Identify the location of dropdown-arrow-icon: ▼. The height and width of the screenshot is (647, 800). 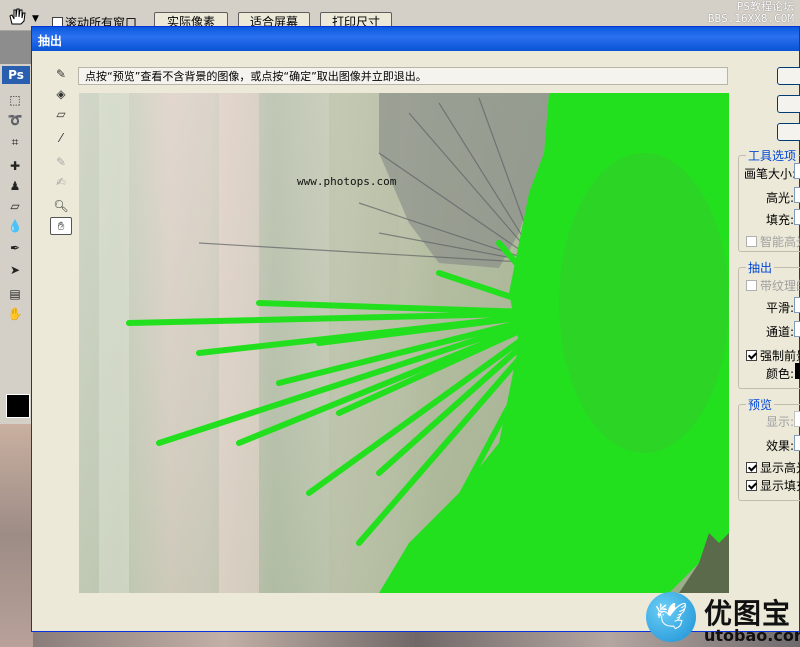
(35, 19).